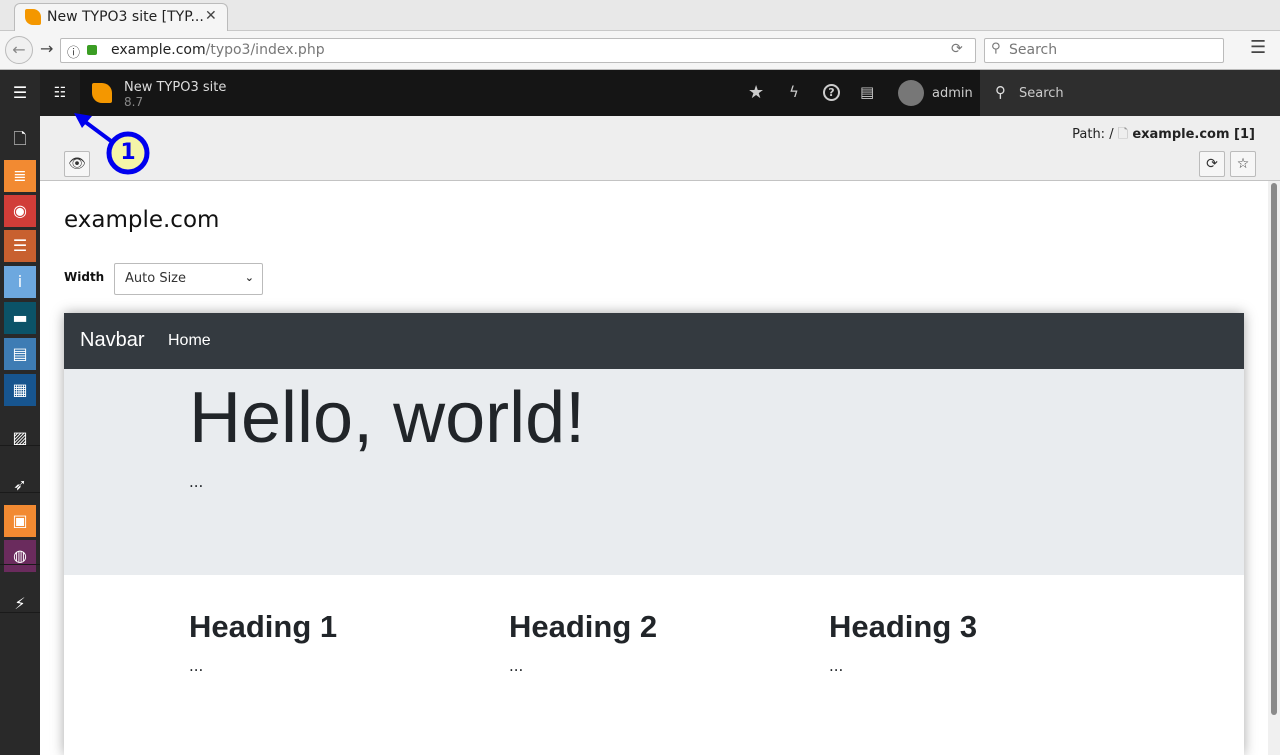 The image size is (1280, 755). I want to click on scrollbar-thumb, so click(1274, 449).